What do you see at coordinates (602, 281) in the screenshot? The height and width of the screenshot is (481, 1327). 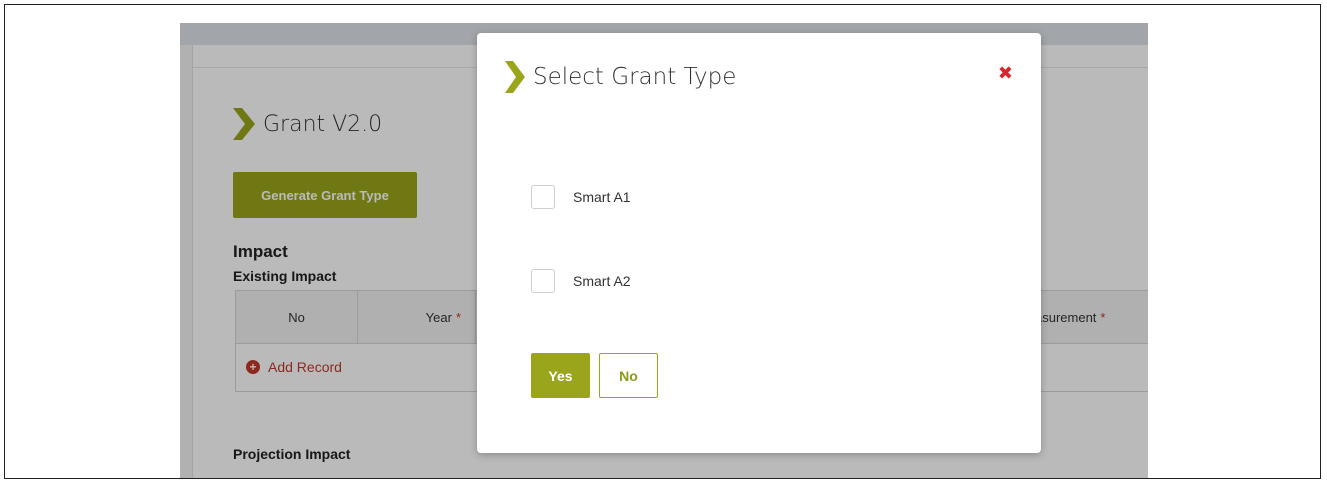 I see `option-label: Smart A2` at bounding box center [602, 281].